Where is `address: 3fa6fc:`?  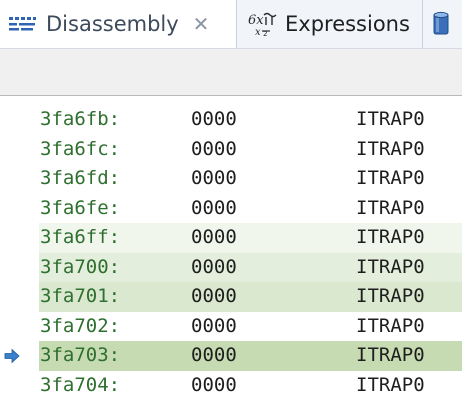
address: 3fa6fc: is located at coordinates (80, 148).